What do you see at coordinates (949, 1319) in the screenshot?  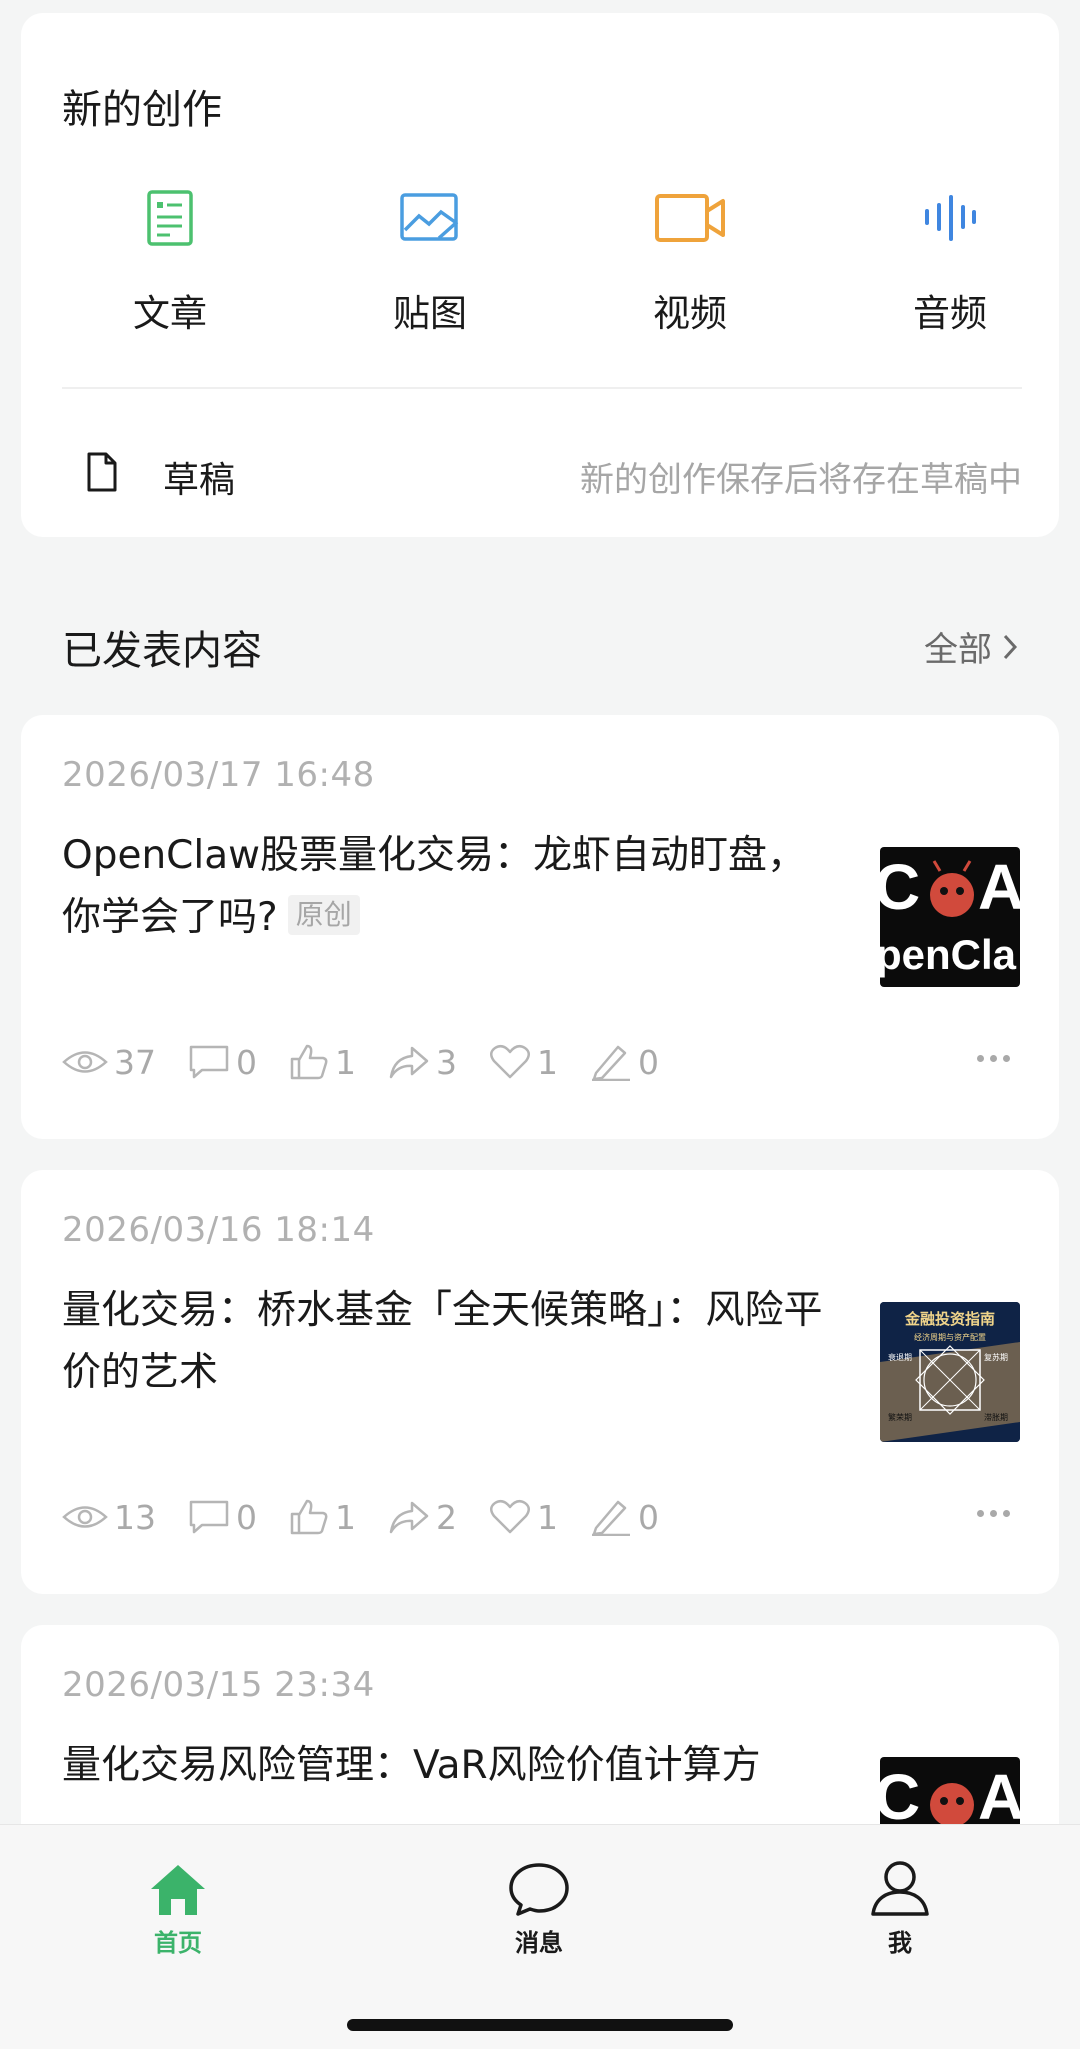 I see `thumbnail-title: 金融投资指南` at bounding box center [949, 1319].